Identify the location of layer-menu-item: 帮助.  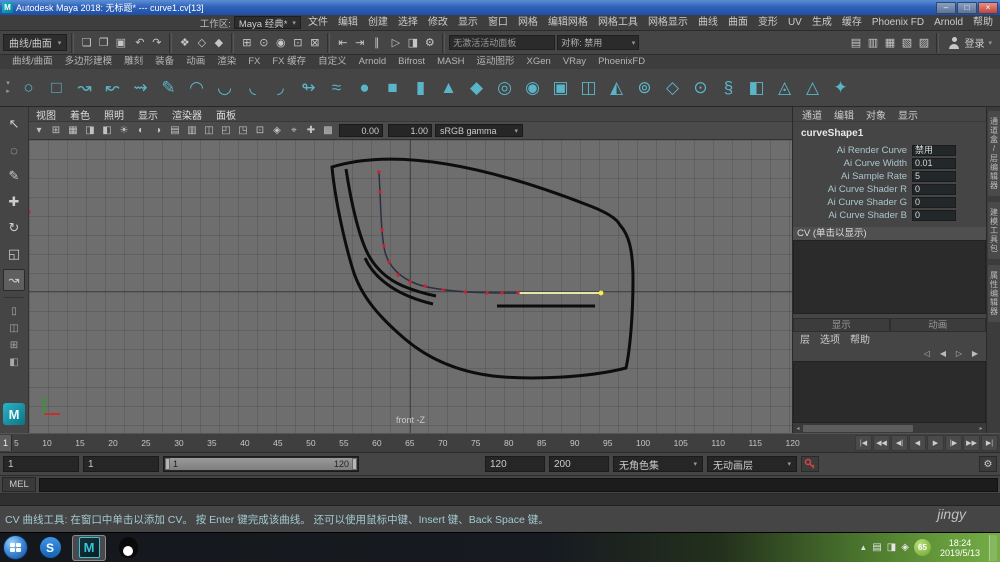
(860, 338).